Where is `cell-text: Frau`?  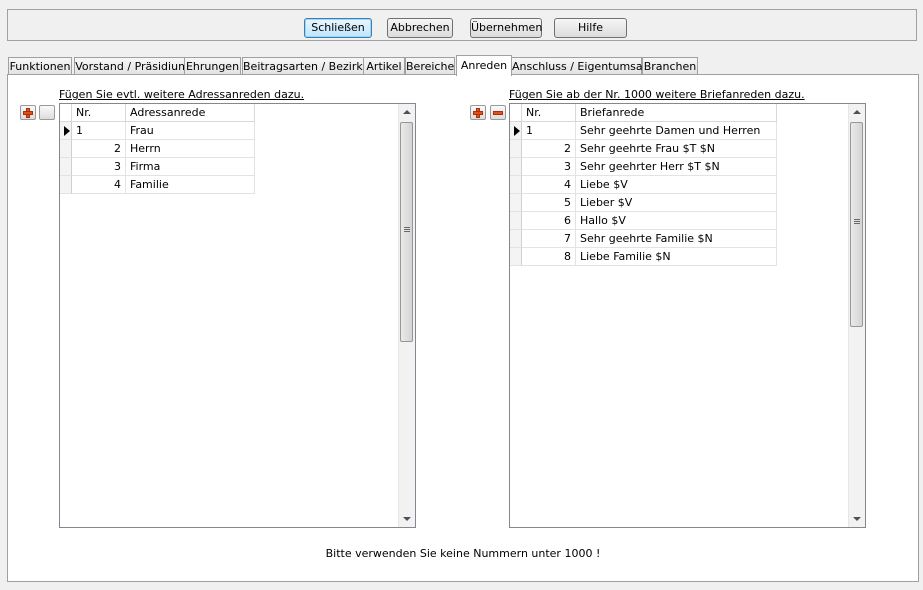
cell-text: Frau is located at coordinates (190, 131).